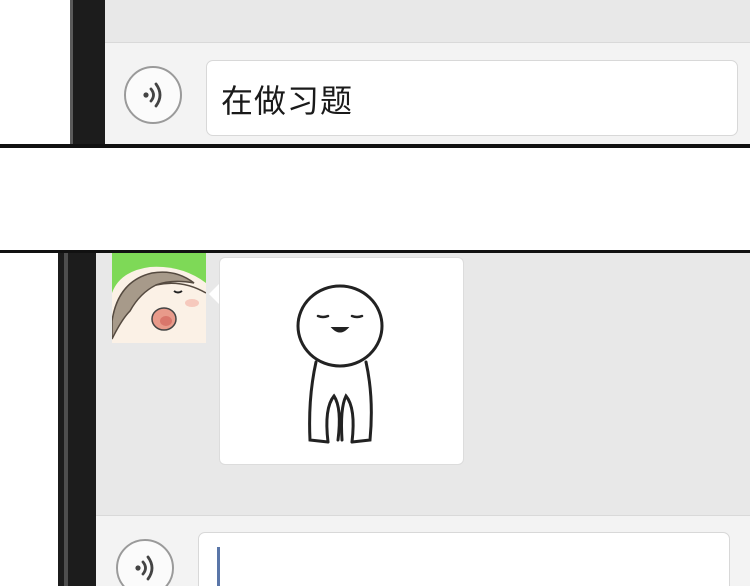 This screenshot has height=586, width=750. I want to click on contact-avatar, so click(159, 298).